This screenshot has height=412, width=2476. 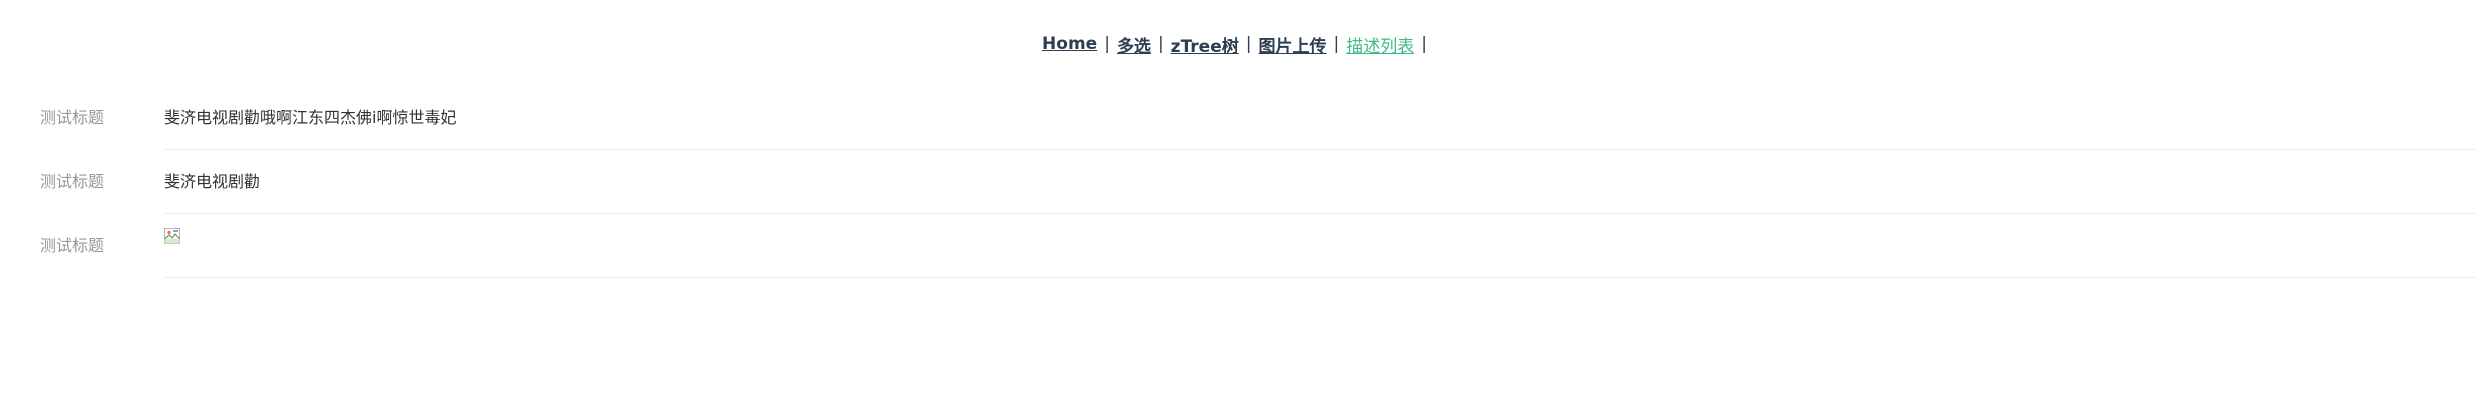 What do you see at coordinates (1320, 246) in the screenshot?
I see `description-content` at bounding box center [1320, 246].